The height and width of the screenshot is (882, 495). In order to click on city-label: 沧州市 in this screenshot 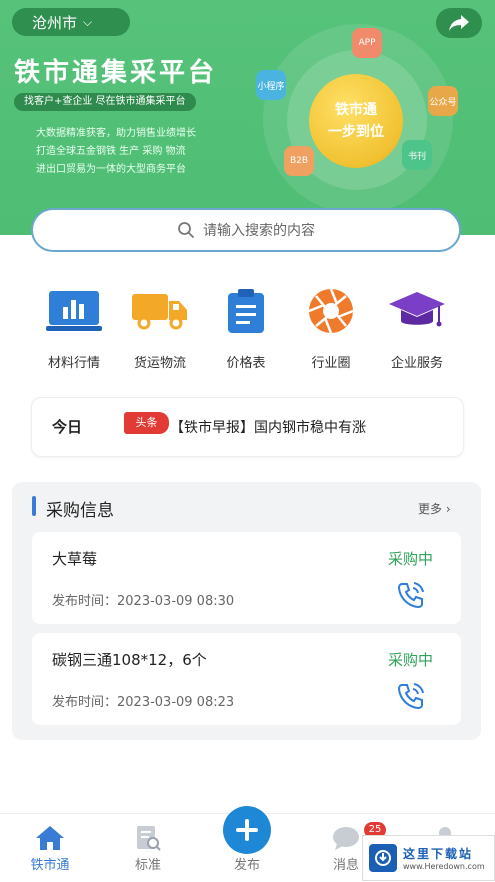, I will do `click(55, 22)`.